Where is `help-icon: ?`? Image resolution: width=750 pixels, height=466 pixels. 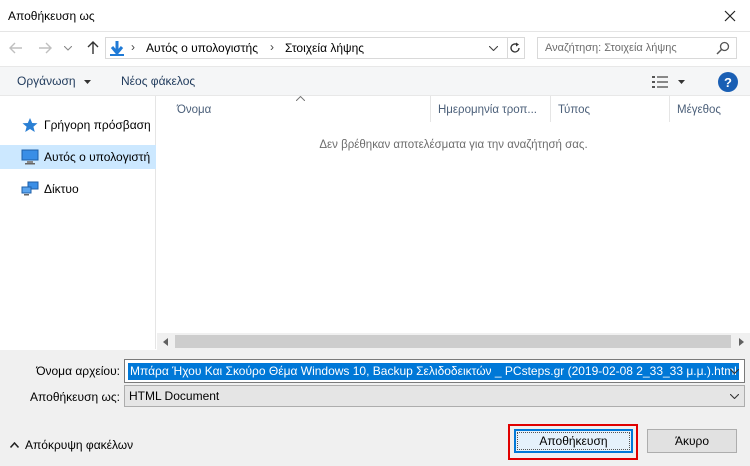 help-icon: ? is located at coordinates (728, 82).